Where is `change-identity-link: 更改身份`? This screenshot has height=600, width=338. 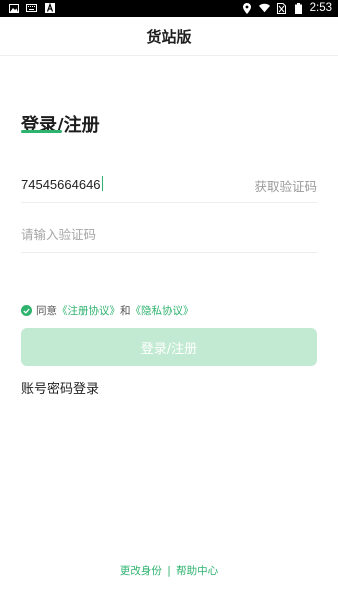
change-identity-link: 更改身份 is located at coordinates (141, 571).